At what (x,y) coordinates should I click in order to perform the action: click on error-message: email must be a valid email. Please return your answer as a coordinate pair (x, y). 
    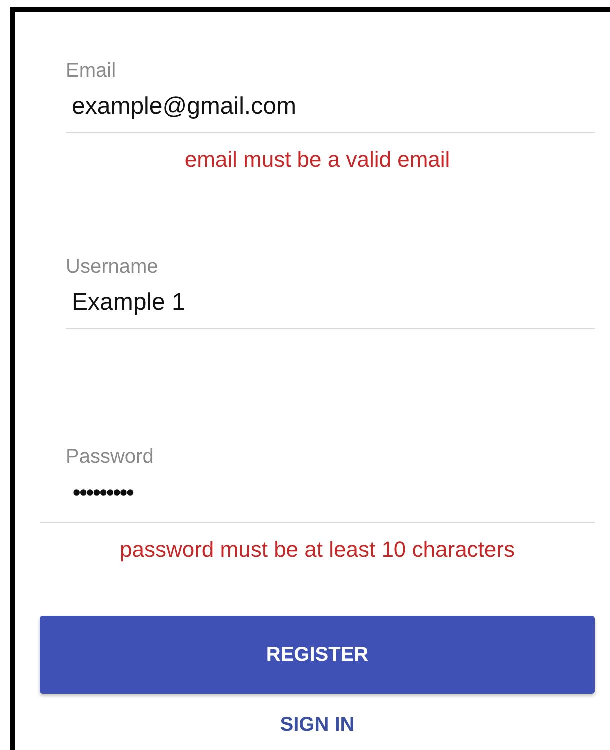
    Looking at the image, I should click on (317, 160).